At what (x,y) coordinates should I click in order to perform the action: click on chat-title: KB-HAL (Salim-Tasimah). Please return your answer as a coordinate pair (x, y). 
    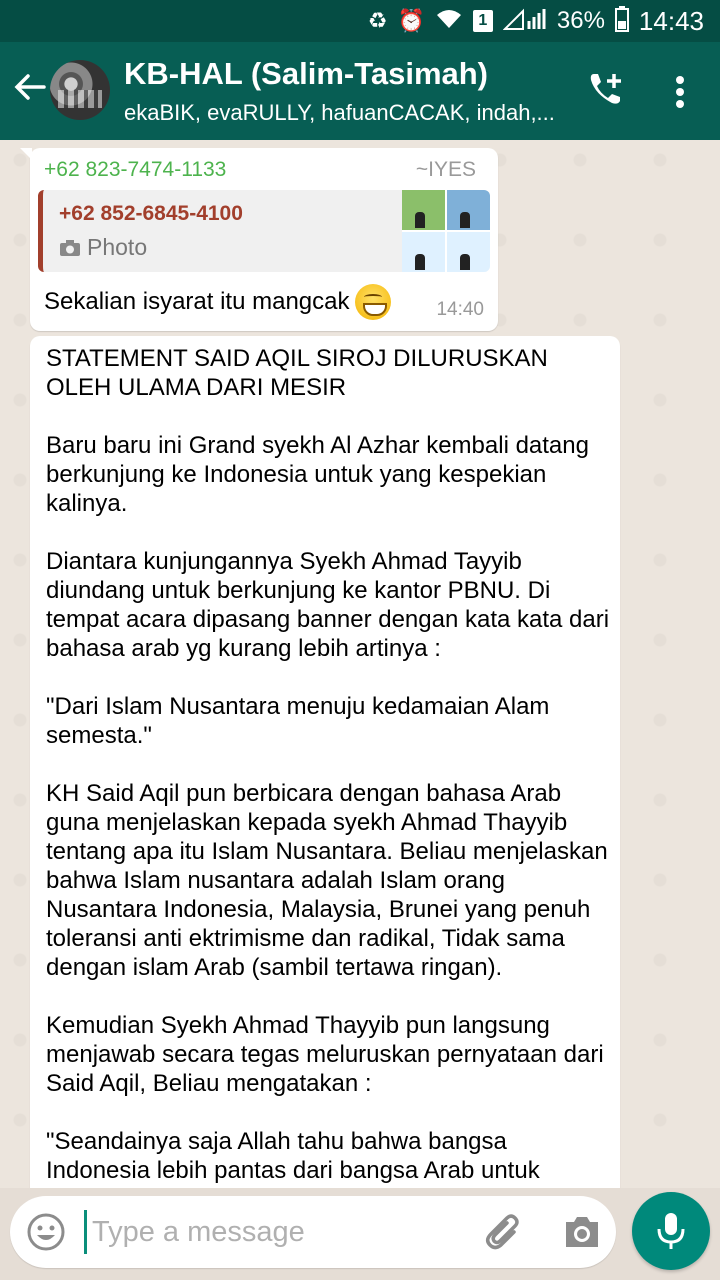
    Looking at the image, I should click on (306, 74).